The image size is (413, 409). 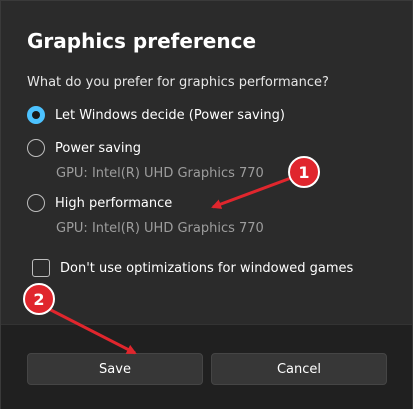 I want to click on radio-selected-icon, so click(x=36, y=115).